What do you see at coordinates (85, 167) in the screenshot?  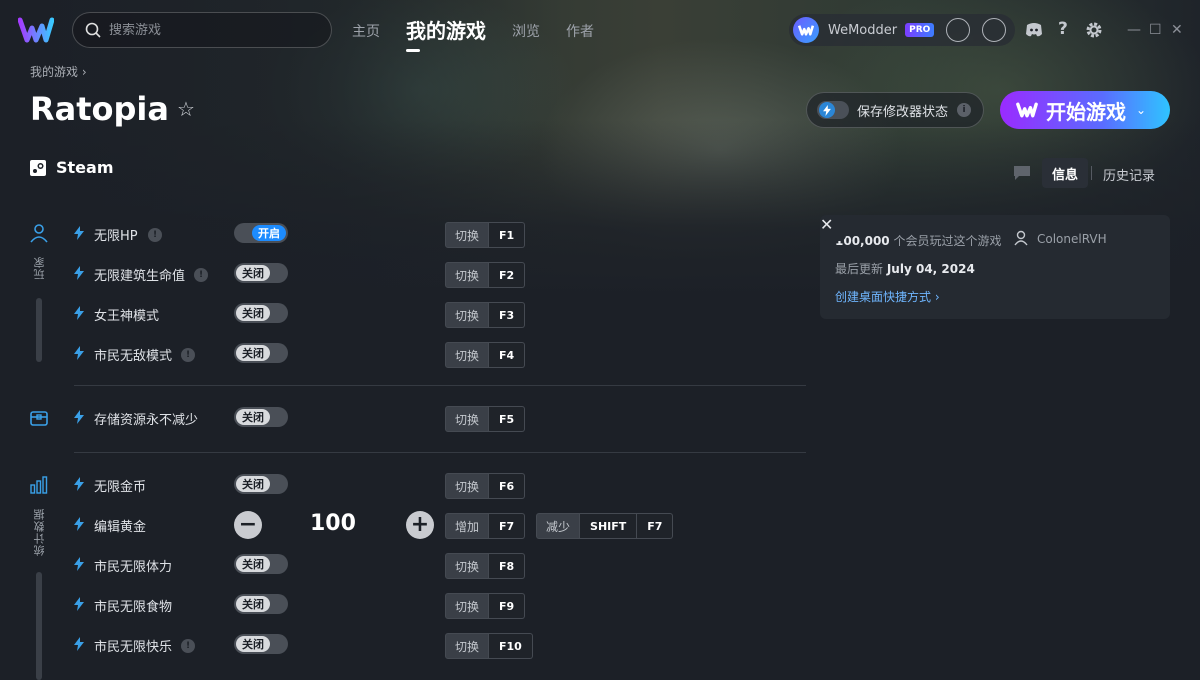 I see `platform-name: Steam` at bounding box center [85, 167].